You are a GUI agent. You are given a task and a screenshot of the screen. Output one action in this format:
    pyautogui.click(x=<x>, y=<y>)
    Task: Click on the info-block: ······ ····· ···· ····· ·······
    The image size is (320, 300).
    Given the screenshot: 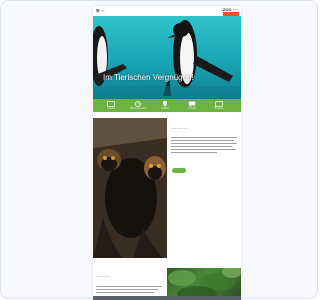 What is the action you would take?
    pyautogui.click(x=204, y=140)
    